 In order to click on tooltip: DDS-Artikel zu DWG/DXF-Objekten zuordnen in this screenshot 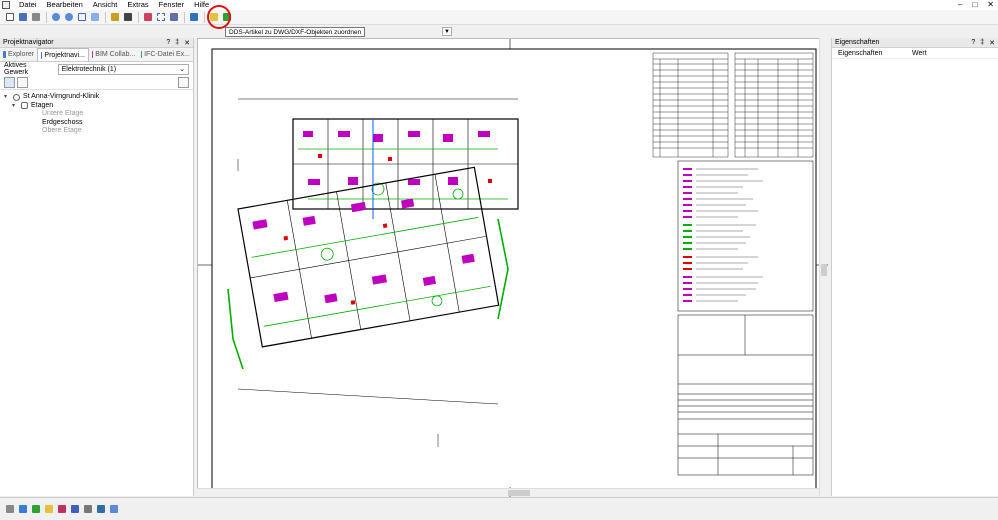, I will do `click(295, 32)`.